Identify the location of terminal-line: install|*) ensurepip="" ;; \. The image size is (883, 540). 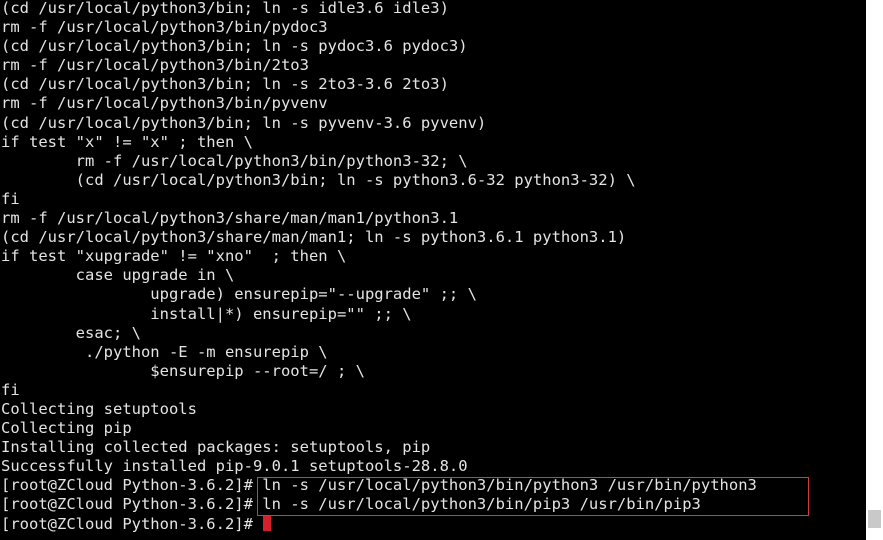
(206, 313).